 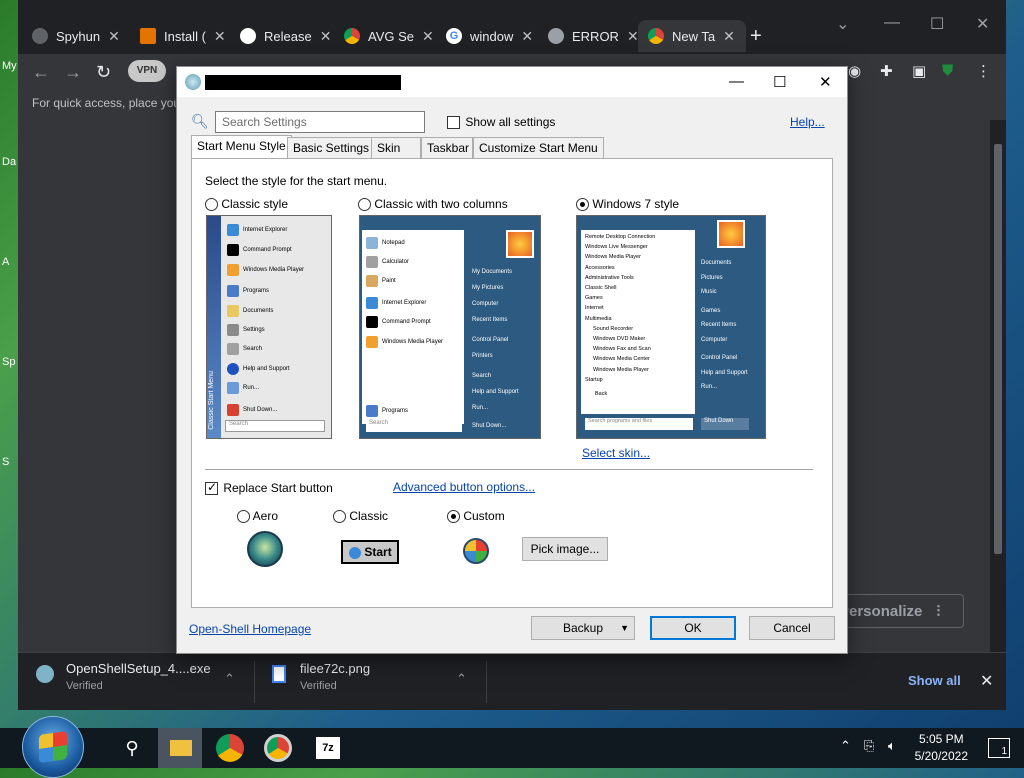 I want to click on back-icon: ←, so click(x=41, y=72).